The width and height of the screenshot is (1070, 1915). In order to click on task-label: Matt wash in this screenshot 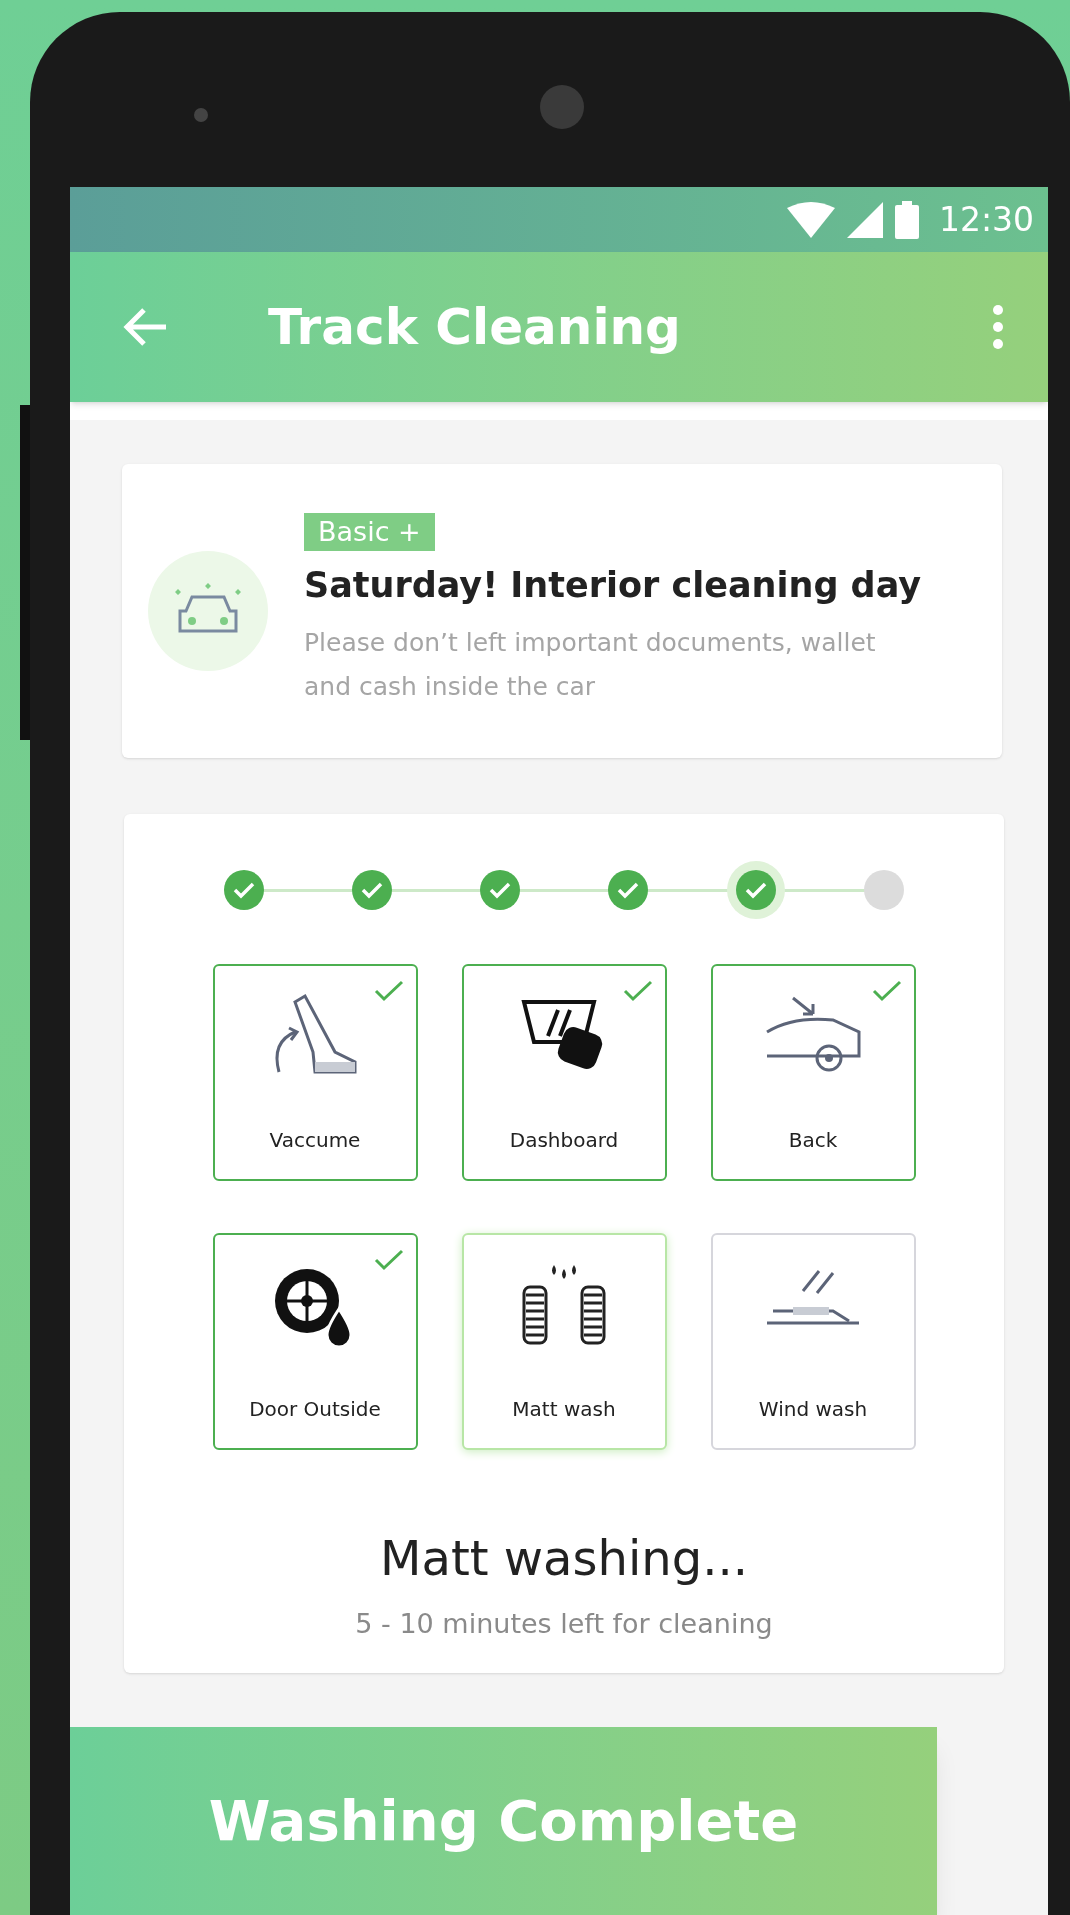, I will do `click(564, 1410)`.